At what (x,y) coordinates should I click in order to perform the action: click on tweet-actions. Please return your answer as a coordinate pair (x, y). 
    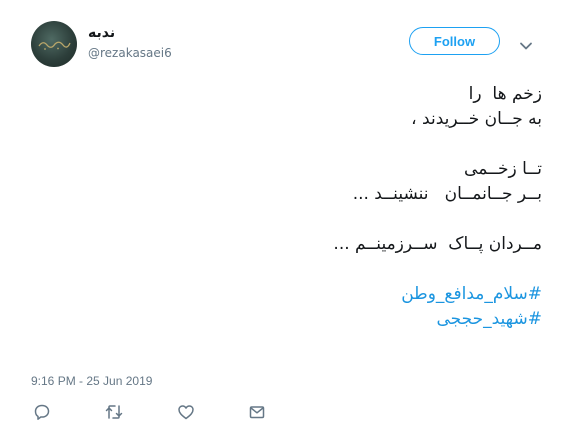
    Looking at the image, I should click on (284, 412).